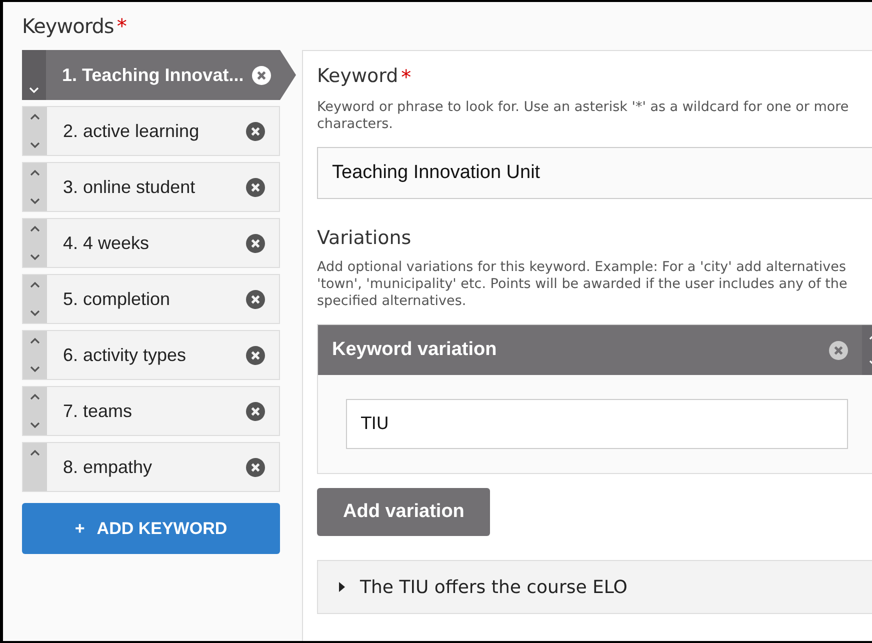 Image resolution: width=872 pixels, height=643 pixels. What do you see at coordinates (151, 131) in the screenshot?
I see `keyword-item: 2. active learning` at bounding box center [151, 131].